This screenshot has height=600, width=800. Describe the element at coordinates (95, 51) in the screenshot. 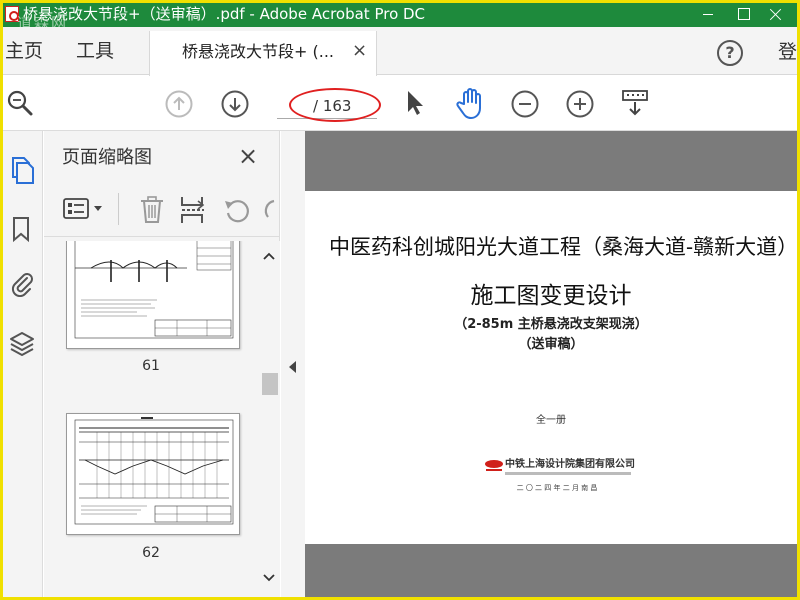

I see `tab-tools: 工具` at that location.